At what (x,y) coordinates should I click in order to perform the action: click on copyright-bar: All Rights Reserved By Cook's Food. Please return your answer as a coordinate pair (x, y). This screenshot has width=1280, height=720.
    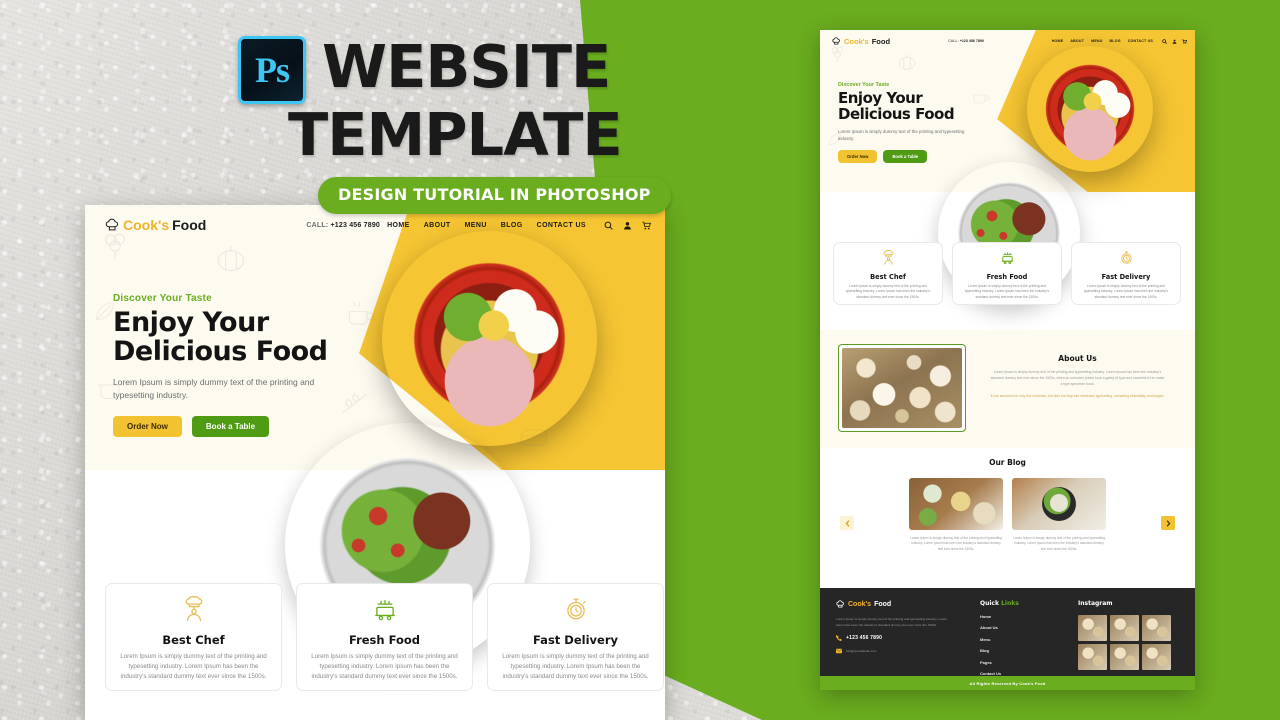
    Looking at the image, I should click on (1007, 683).